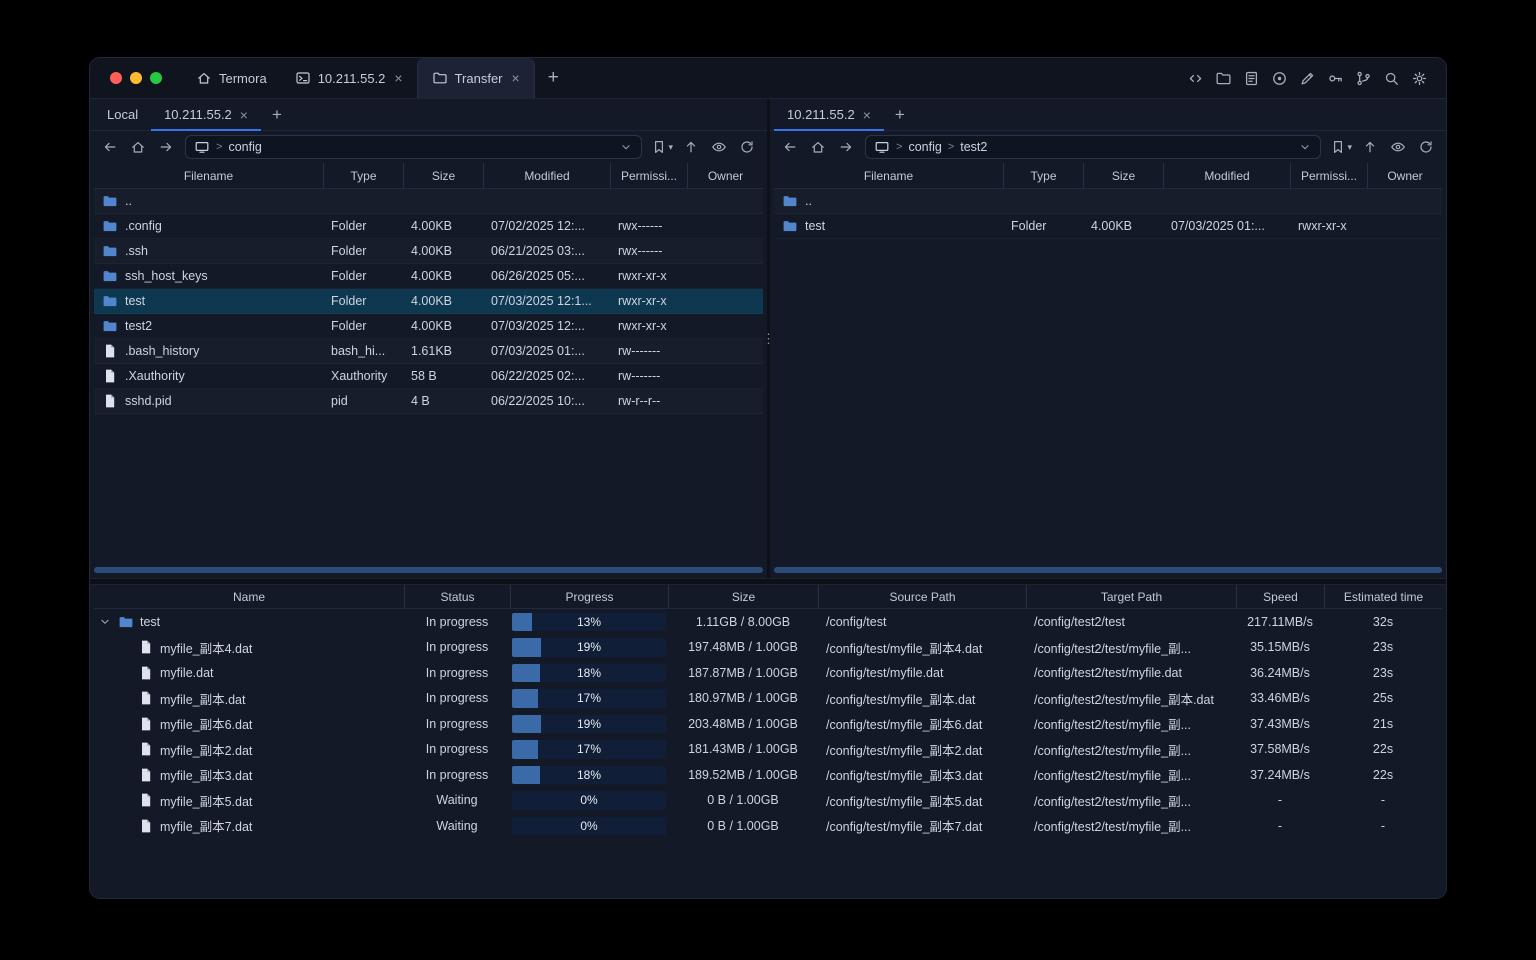 The image size is (1536, 960). I want to click on refresh-button-right, so click(1426, 147).